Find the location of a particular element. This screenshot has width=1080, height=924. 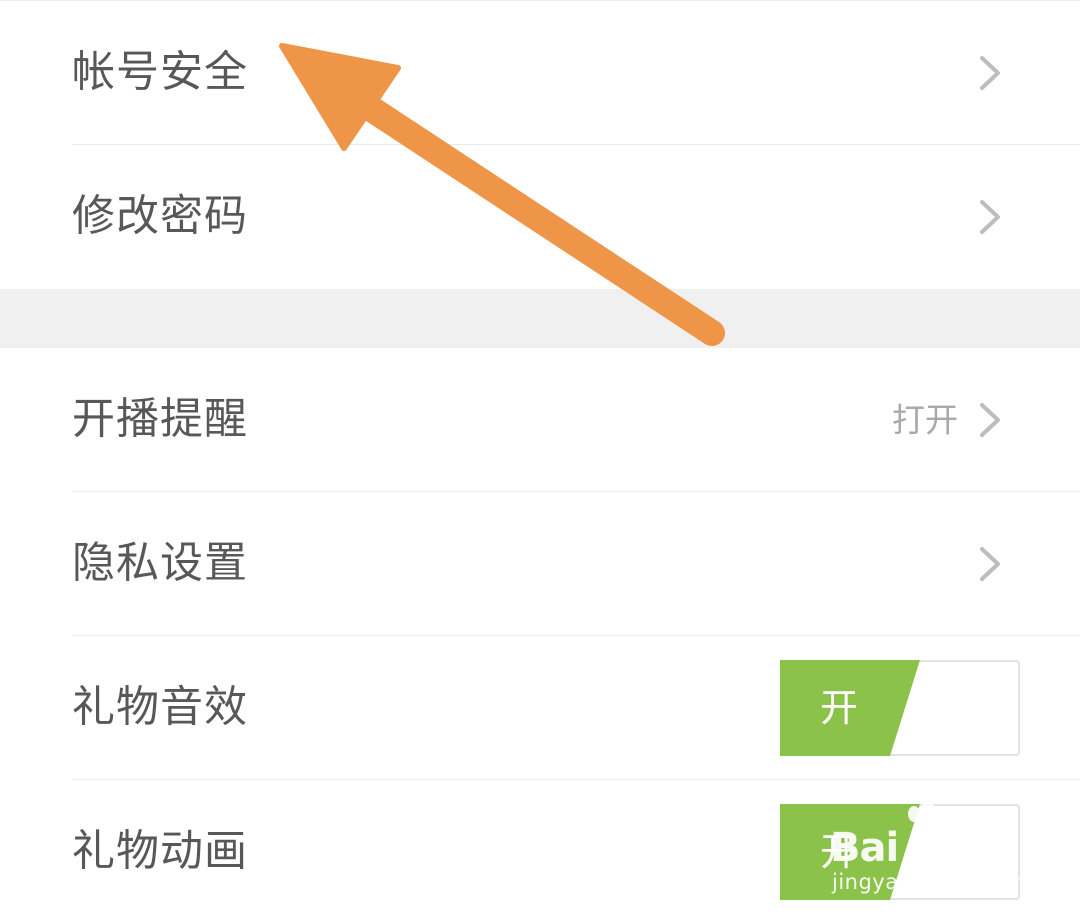

watermark-url: jingyan.baidu.com is located at coordinates (933, 882).